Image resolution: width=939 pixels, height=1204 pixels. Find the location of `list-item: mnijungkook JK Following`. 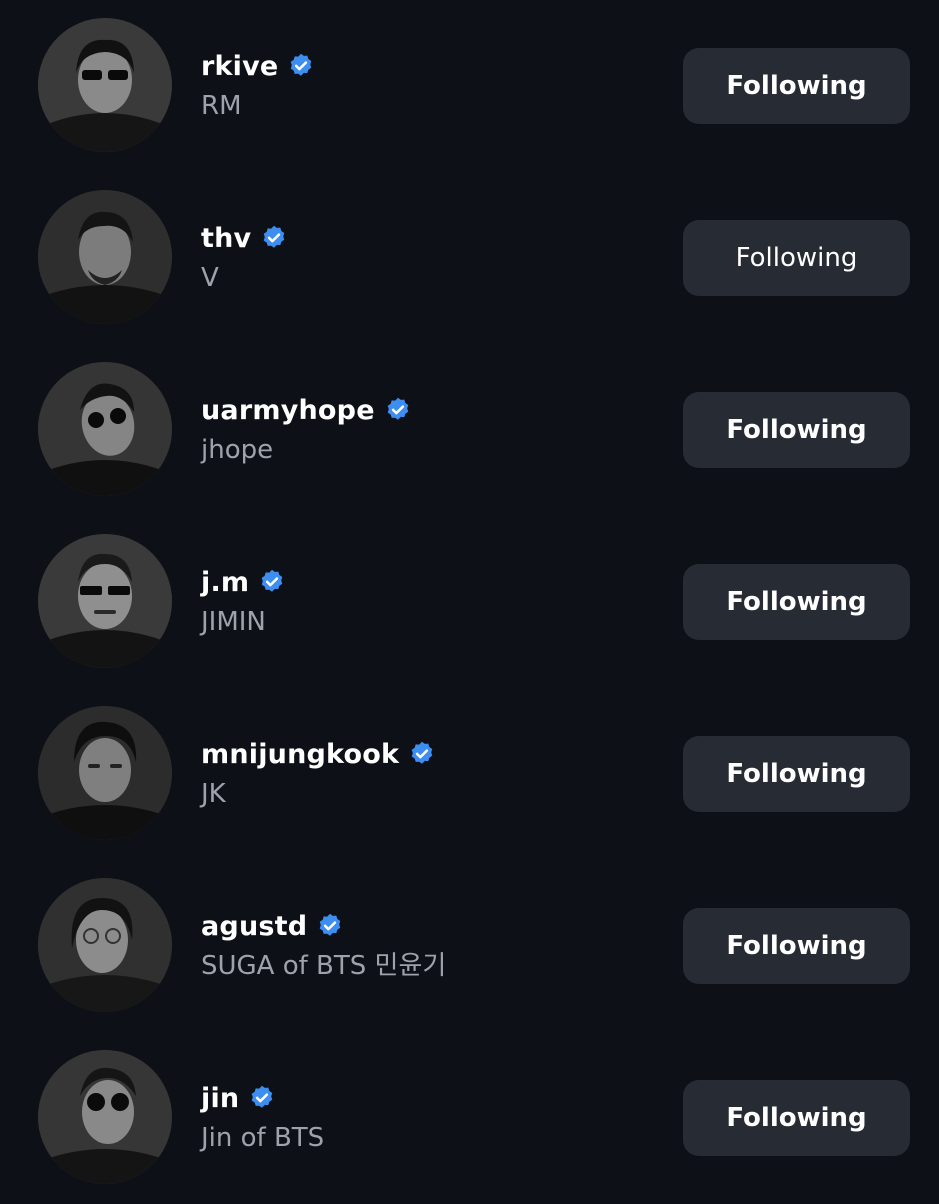

list-item: mnijungkook JK Following is located at coordinates (469, 774).